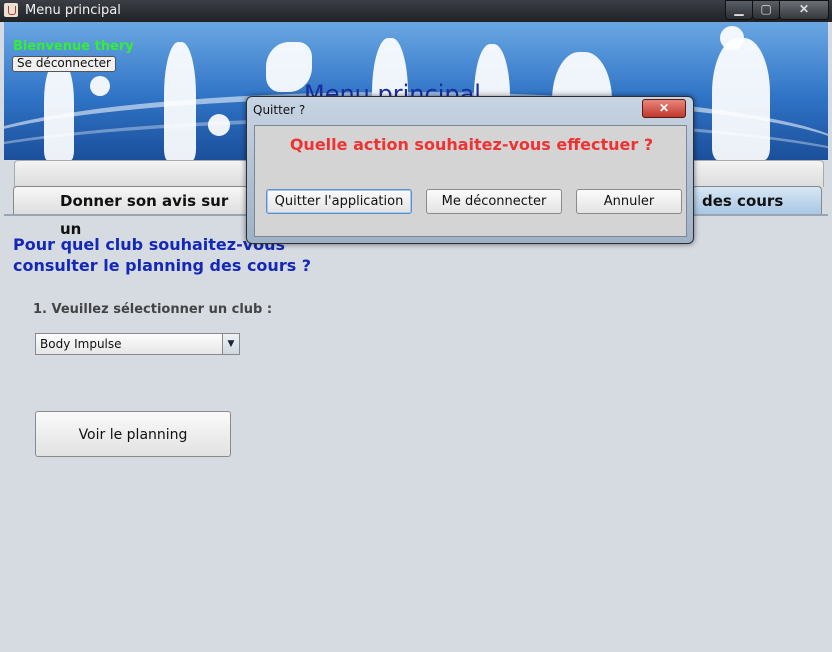  Describe the element at coordinates (471, 144) in the screenshot. I see `dialog-question: Quelle action souhaitez-vous effectuer ?` at that location.